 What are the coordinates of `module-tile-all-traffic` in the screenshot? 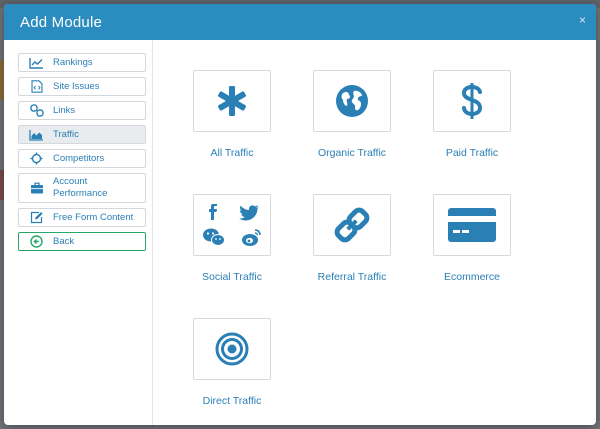 It's located at (232, 101).